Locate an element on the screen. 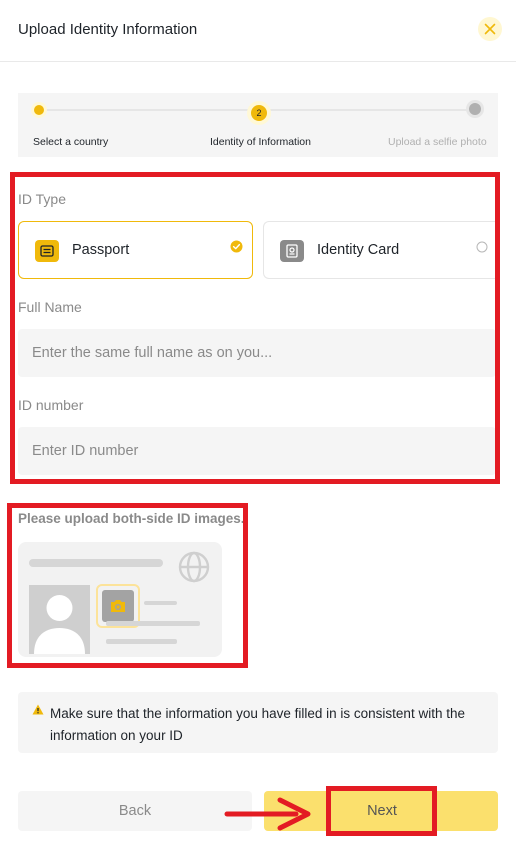 The height and width of the screenshot is (849, 516). arrow-icon is located at coordinates (267, 814).